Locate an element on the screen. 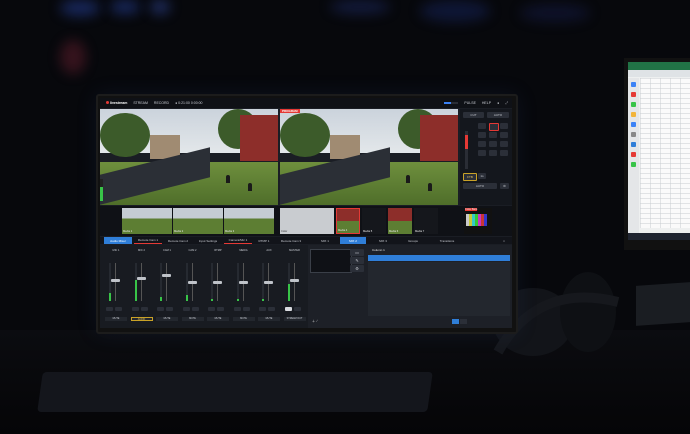  tab-remote-cam-1: Remote Cam 1 is located at coordinates (148, 240).